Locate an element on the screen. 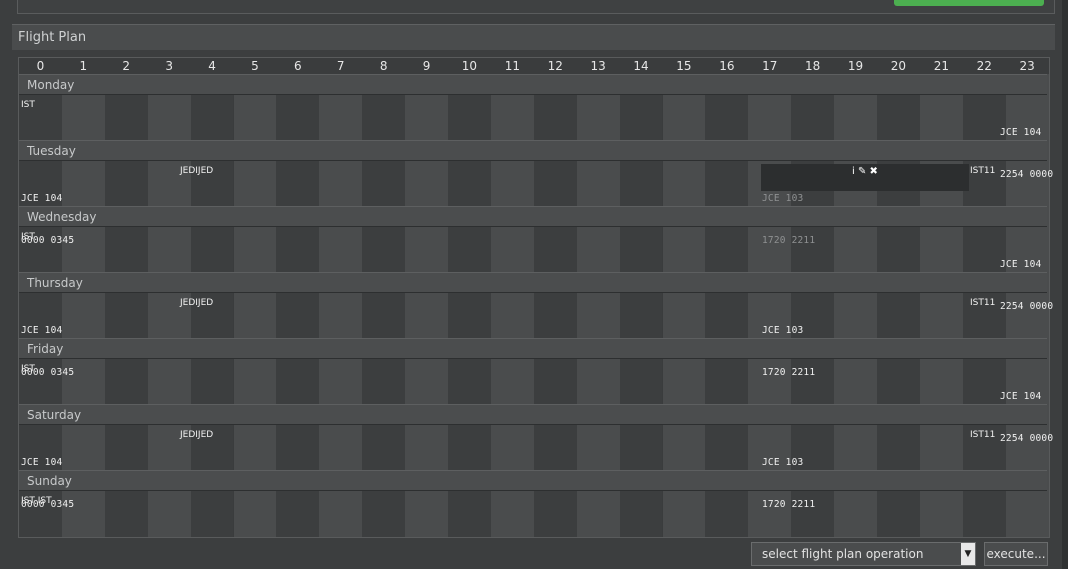 The width and height of the screenshot is (1068, 569). hour-label: 9 is located at coordinates (426, 66).